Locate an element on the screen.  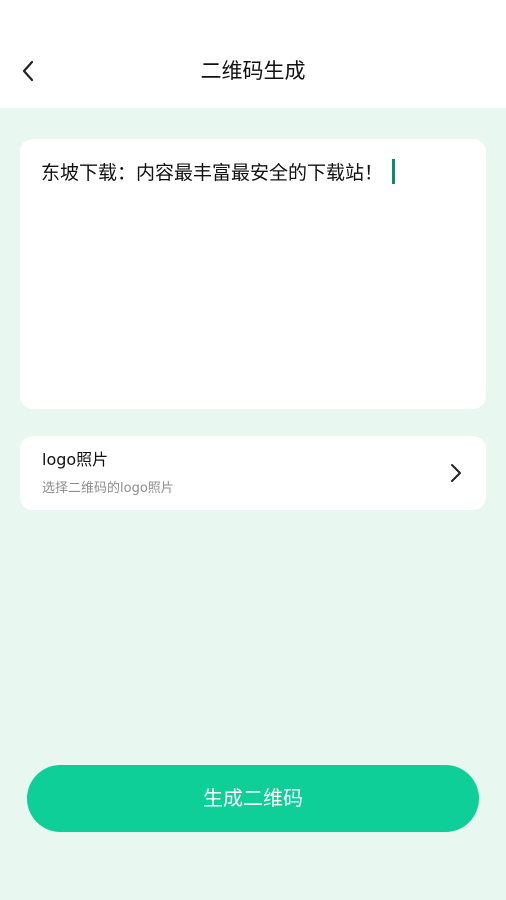
chevron-right-icon is located at coordinates (456, 473).